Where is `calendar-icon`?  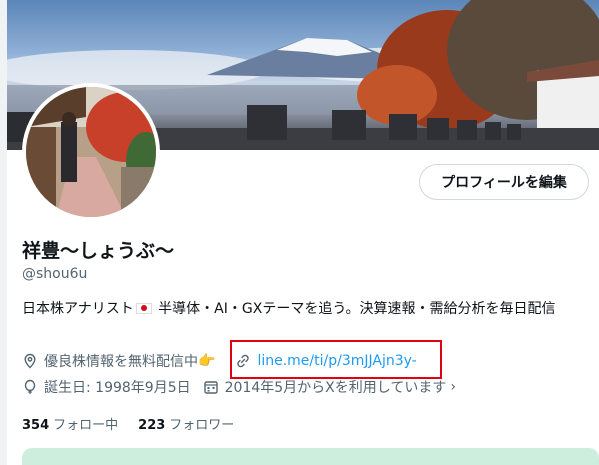 calendar-icon is located at coordinates (211, 387).